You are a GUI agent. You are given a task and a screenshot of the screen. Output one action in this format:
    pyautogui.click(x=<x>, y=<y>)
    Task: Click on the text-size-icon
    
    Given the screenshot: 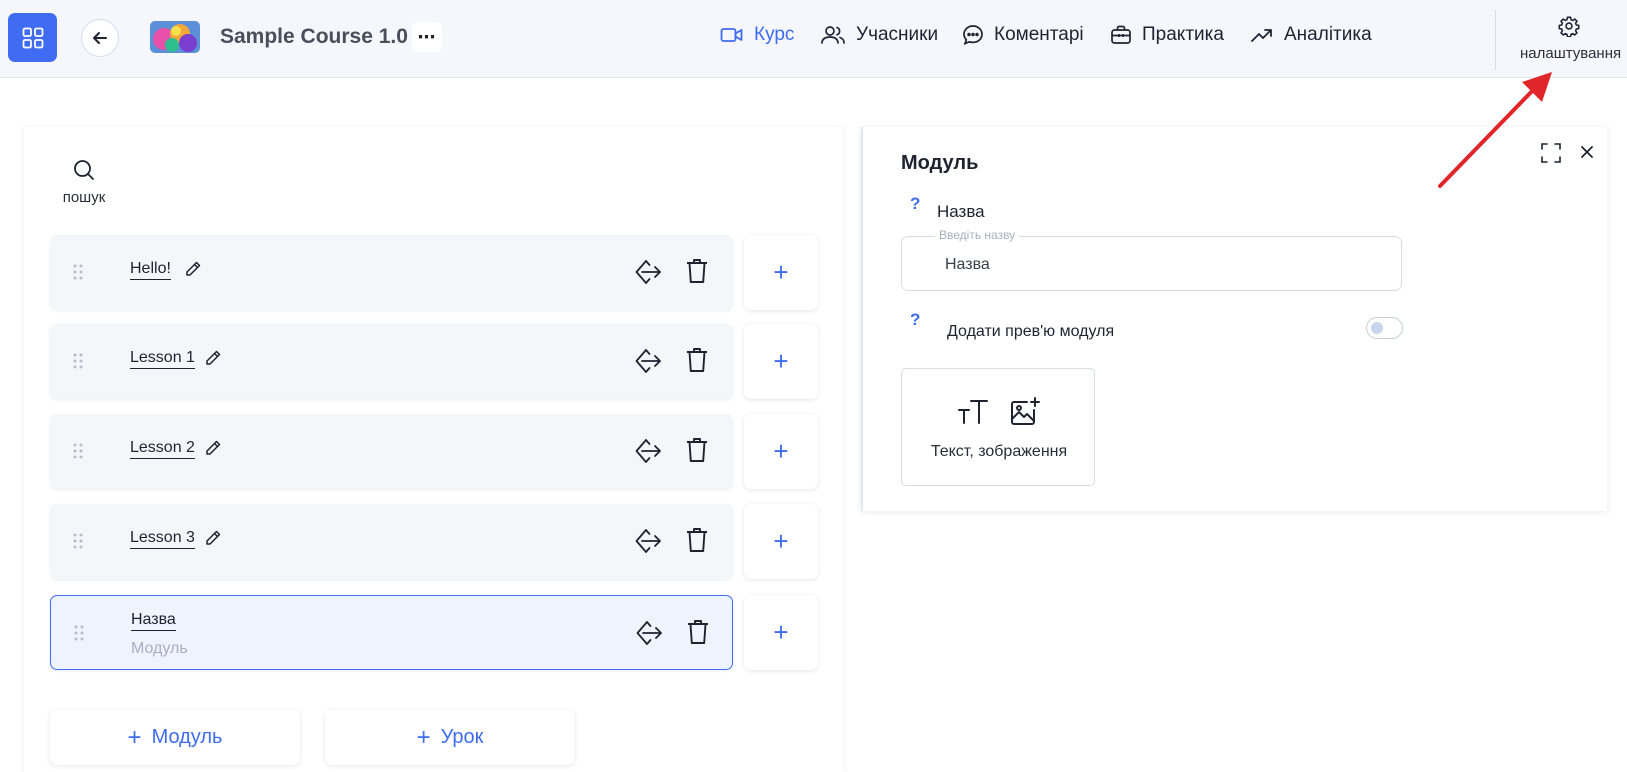 What is the action you would take?
    pyautogui.click(x=973, y=412)
    